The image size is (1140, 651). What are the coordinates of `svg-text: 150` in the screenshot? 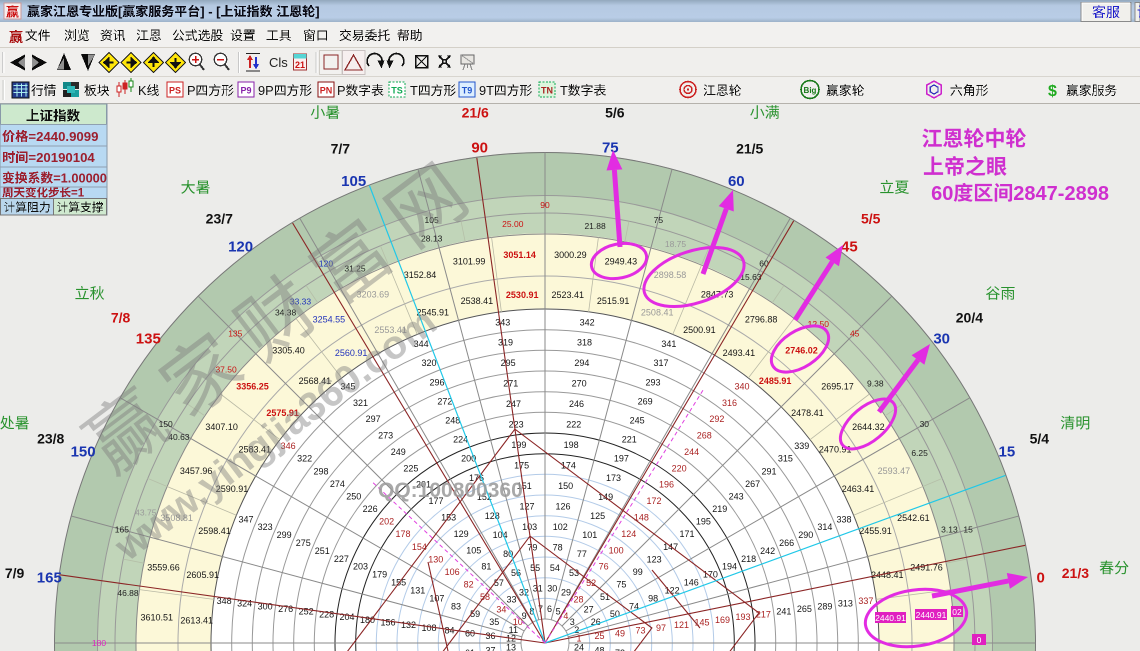 It's located at (166, 424).